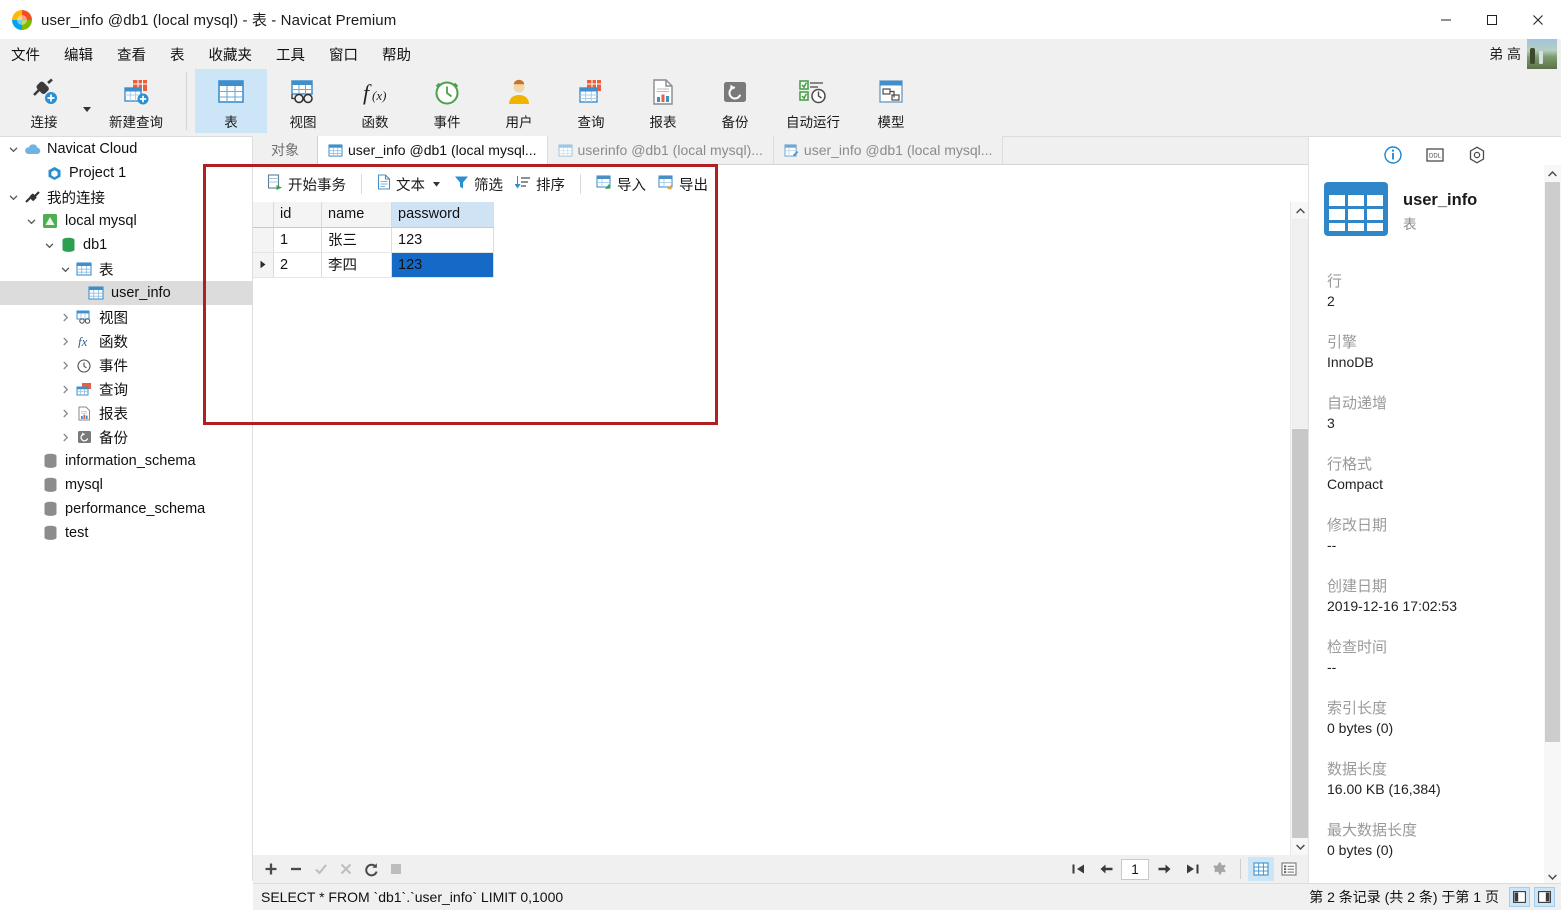  I want to click on toolbar-new-query: 新建查询, so click(136, 101).